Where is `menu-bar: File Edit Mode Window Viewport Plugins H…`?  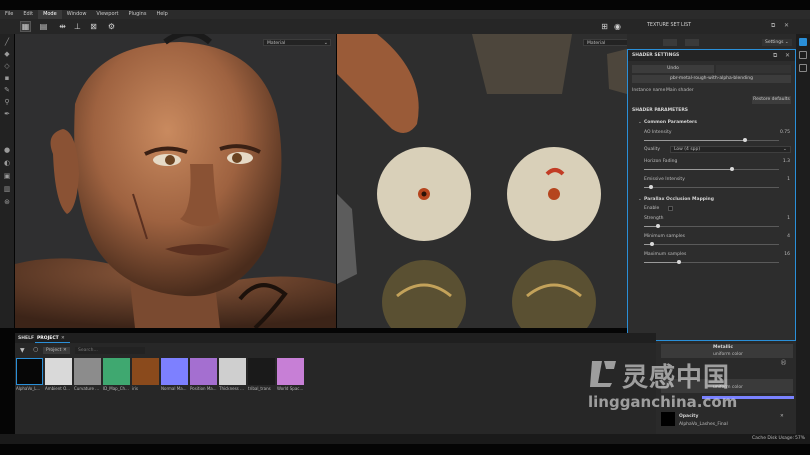 menu-bar: File Edit Mode Window Viewport Plugins H… is located at coordinates (405, 14).